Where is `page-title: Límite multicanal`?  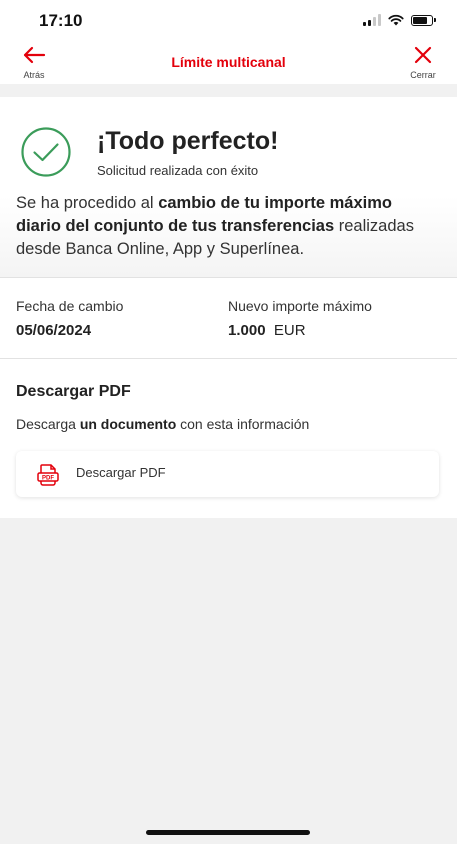
page-title: Límite multicanal is located at coordinates (228, 62).